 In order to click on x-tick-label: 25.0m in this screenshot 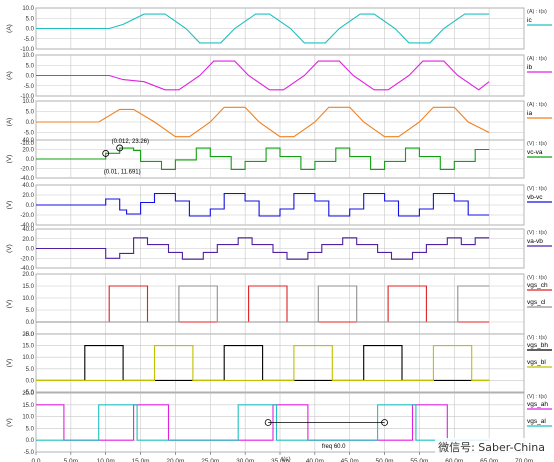, I will do `click(210, 460)`.